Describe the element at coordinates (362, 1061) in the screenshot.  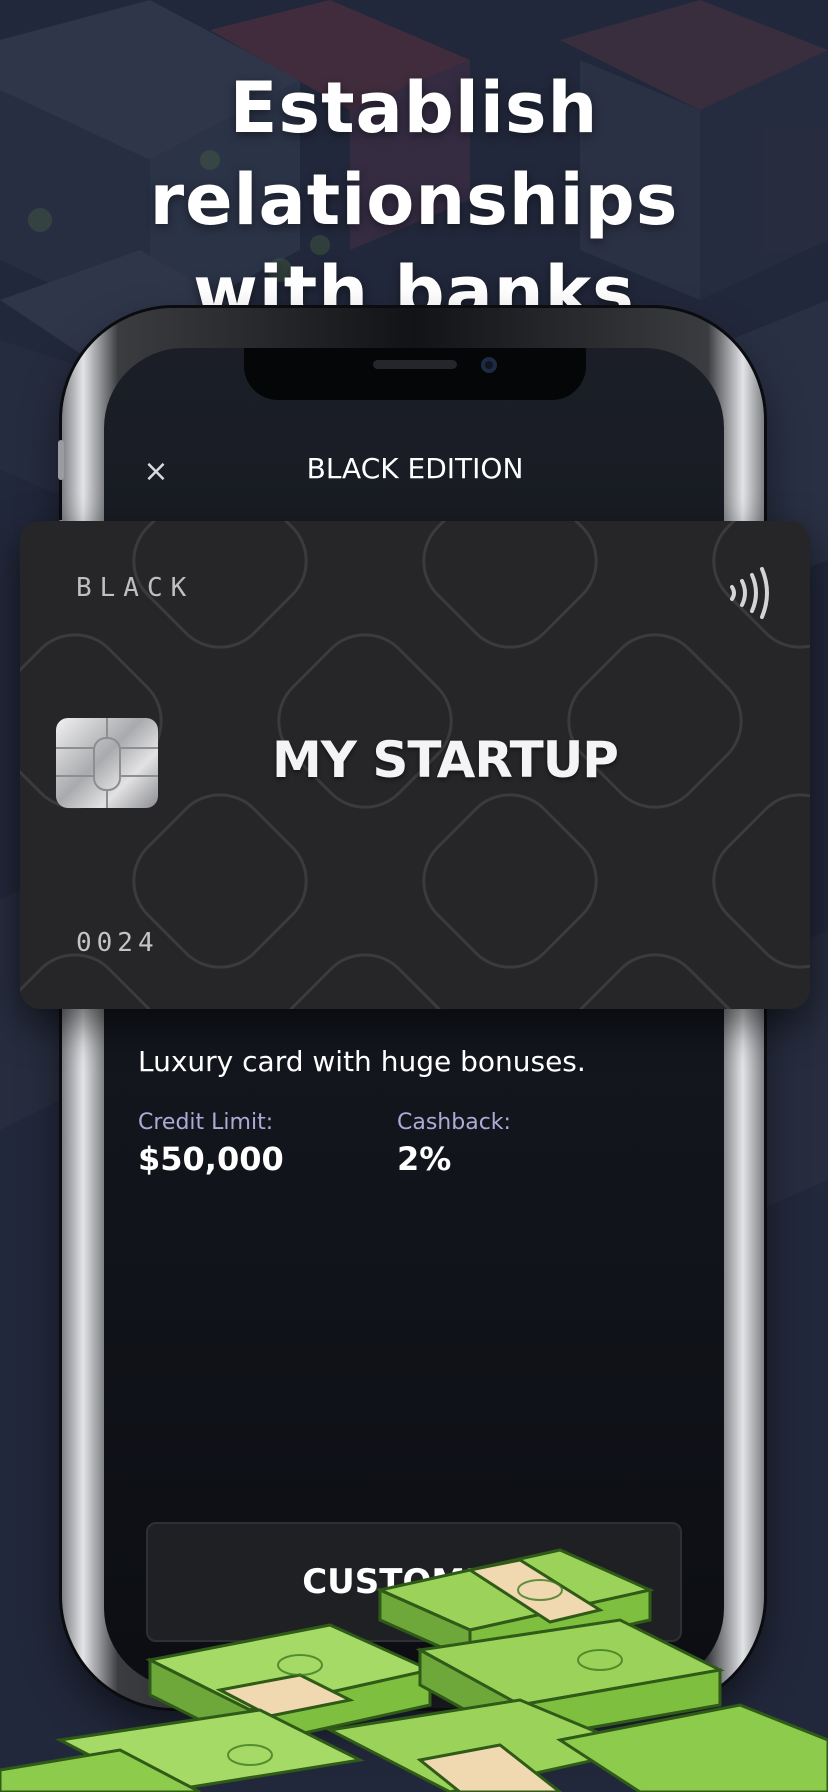
I see `card-description: Luxury card with huge bonuses.` at that location.